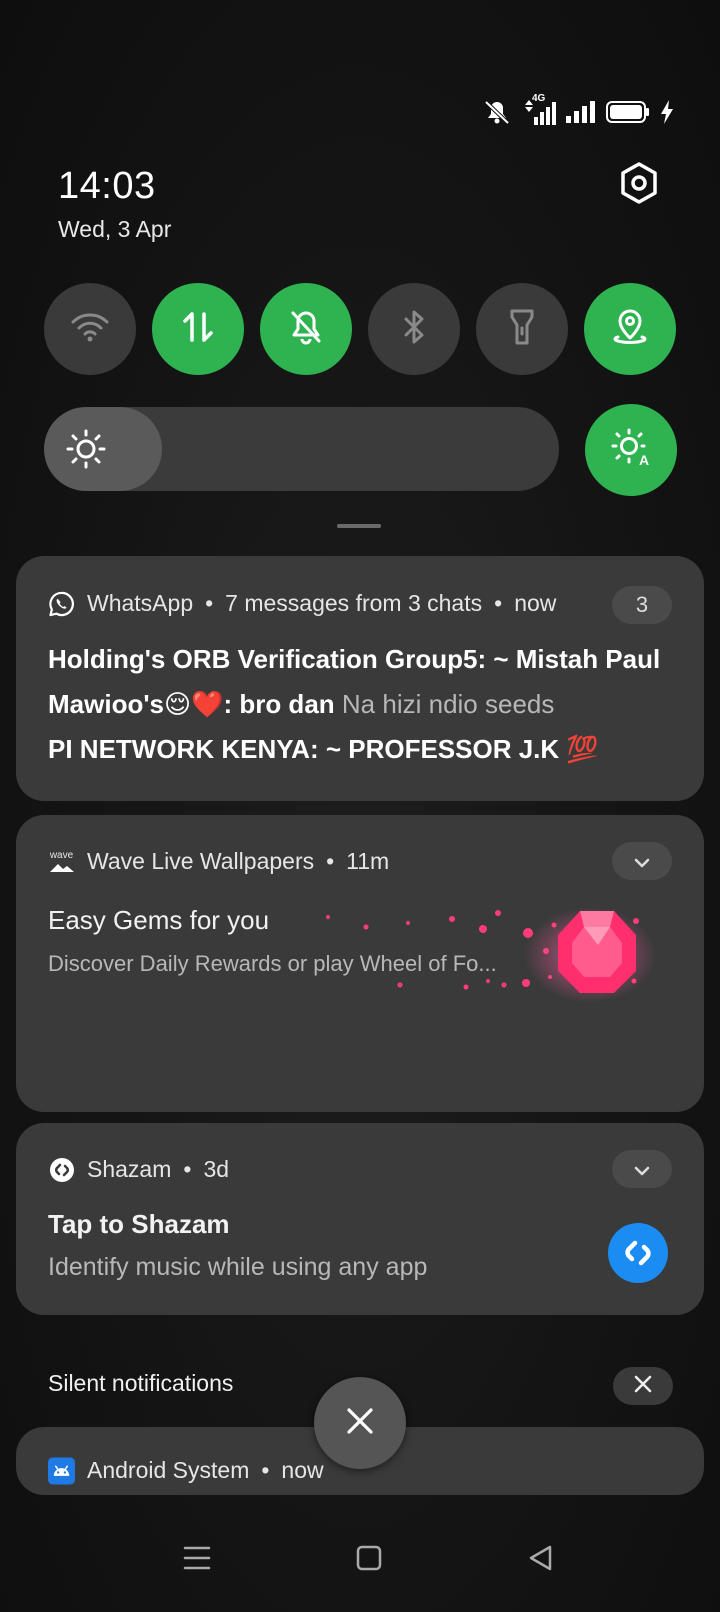  I want to click on network-type-label: 4G, so click(539, 98).